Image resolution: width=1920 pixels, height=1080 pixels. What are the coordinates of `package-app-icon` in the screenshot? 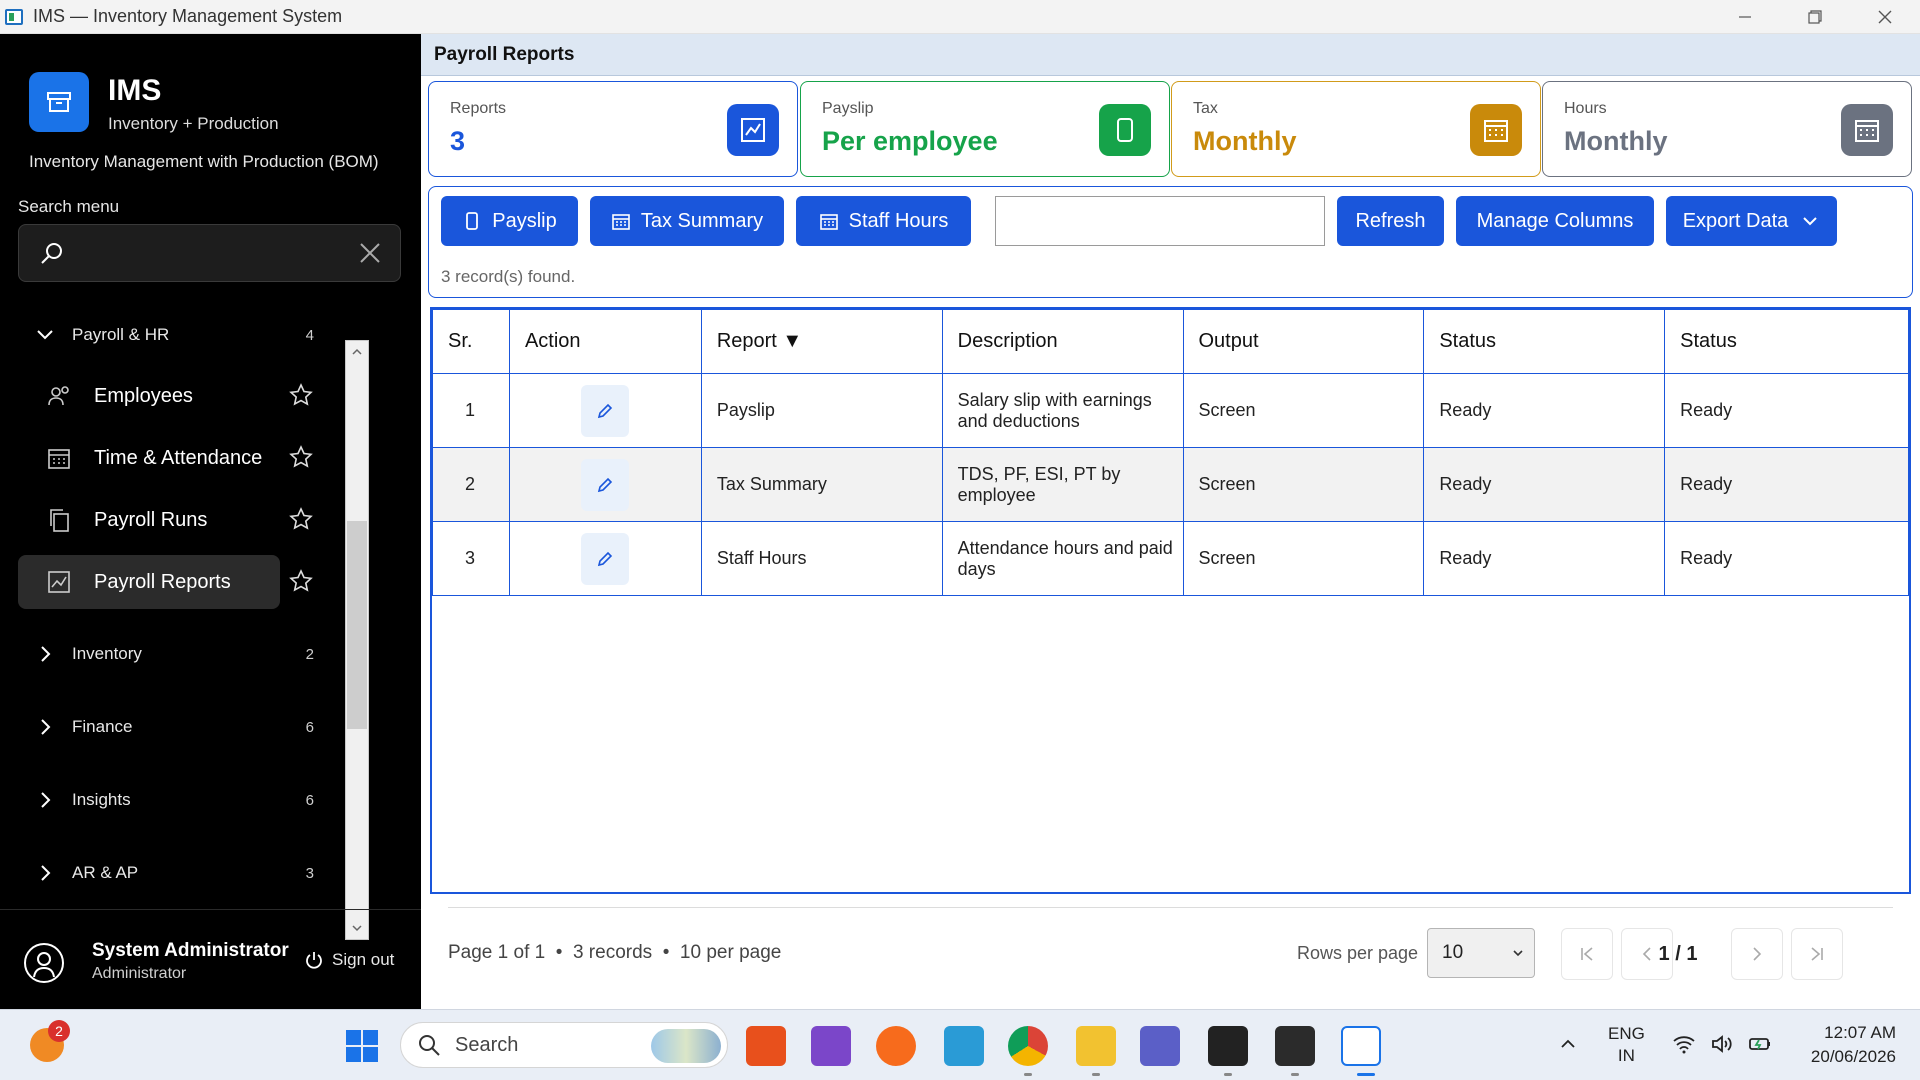 It's located at (1228, 1046).